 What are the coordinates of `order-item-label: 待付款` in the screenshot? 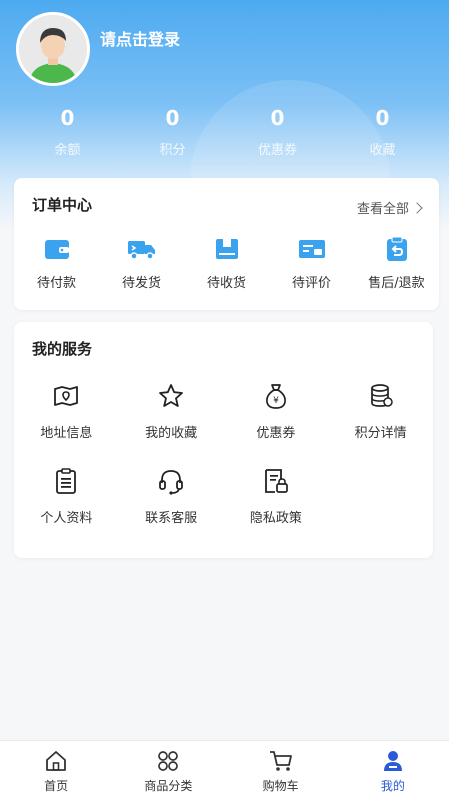 It's located at (56, 283).